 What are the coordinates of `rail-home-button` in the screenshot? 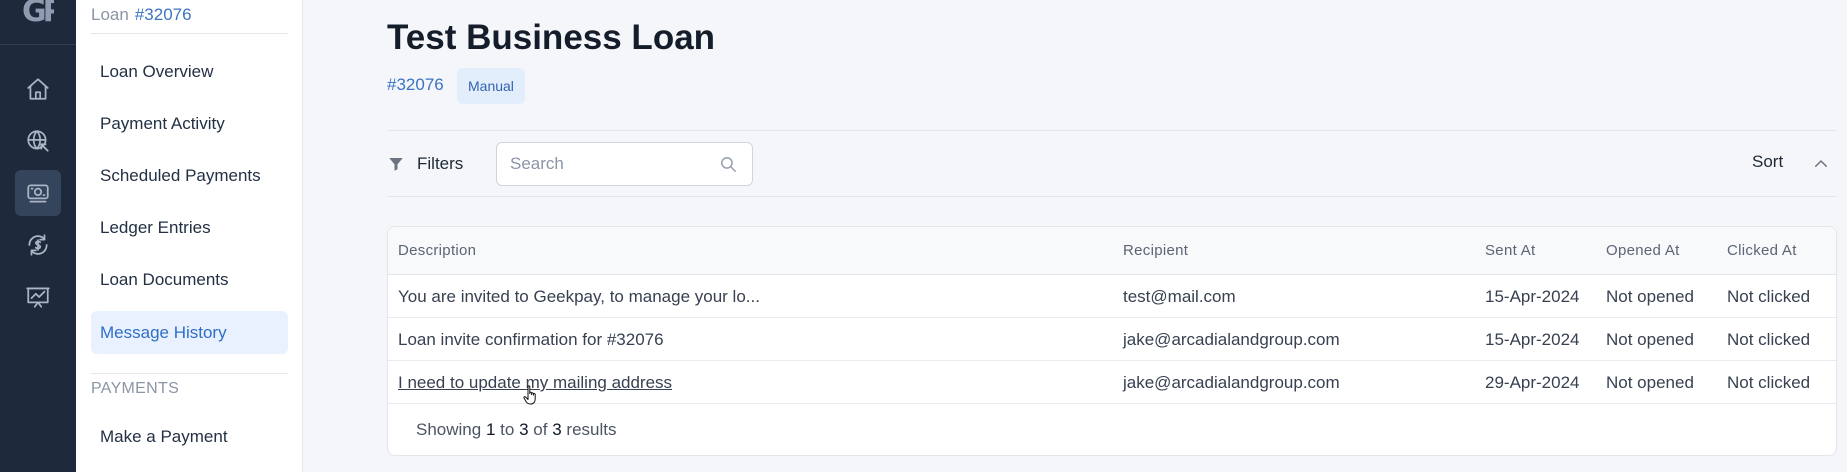 It's located at (38, 89).